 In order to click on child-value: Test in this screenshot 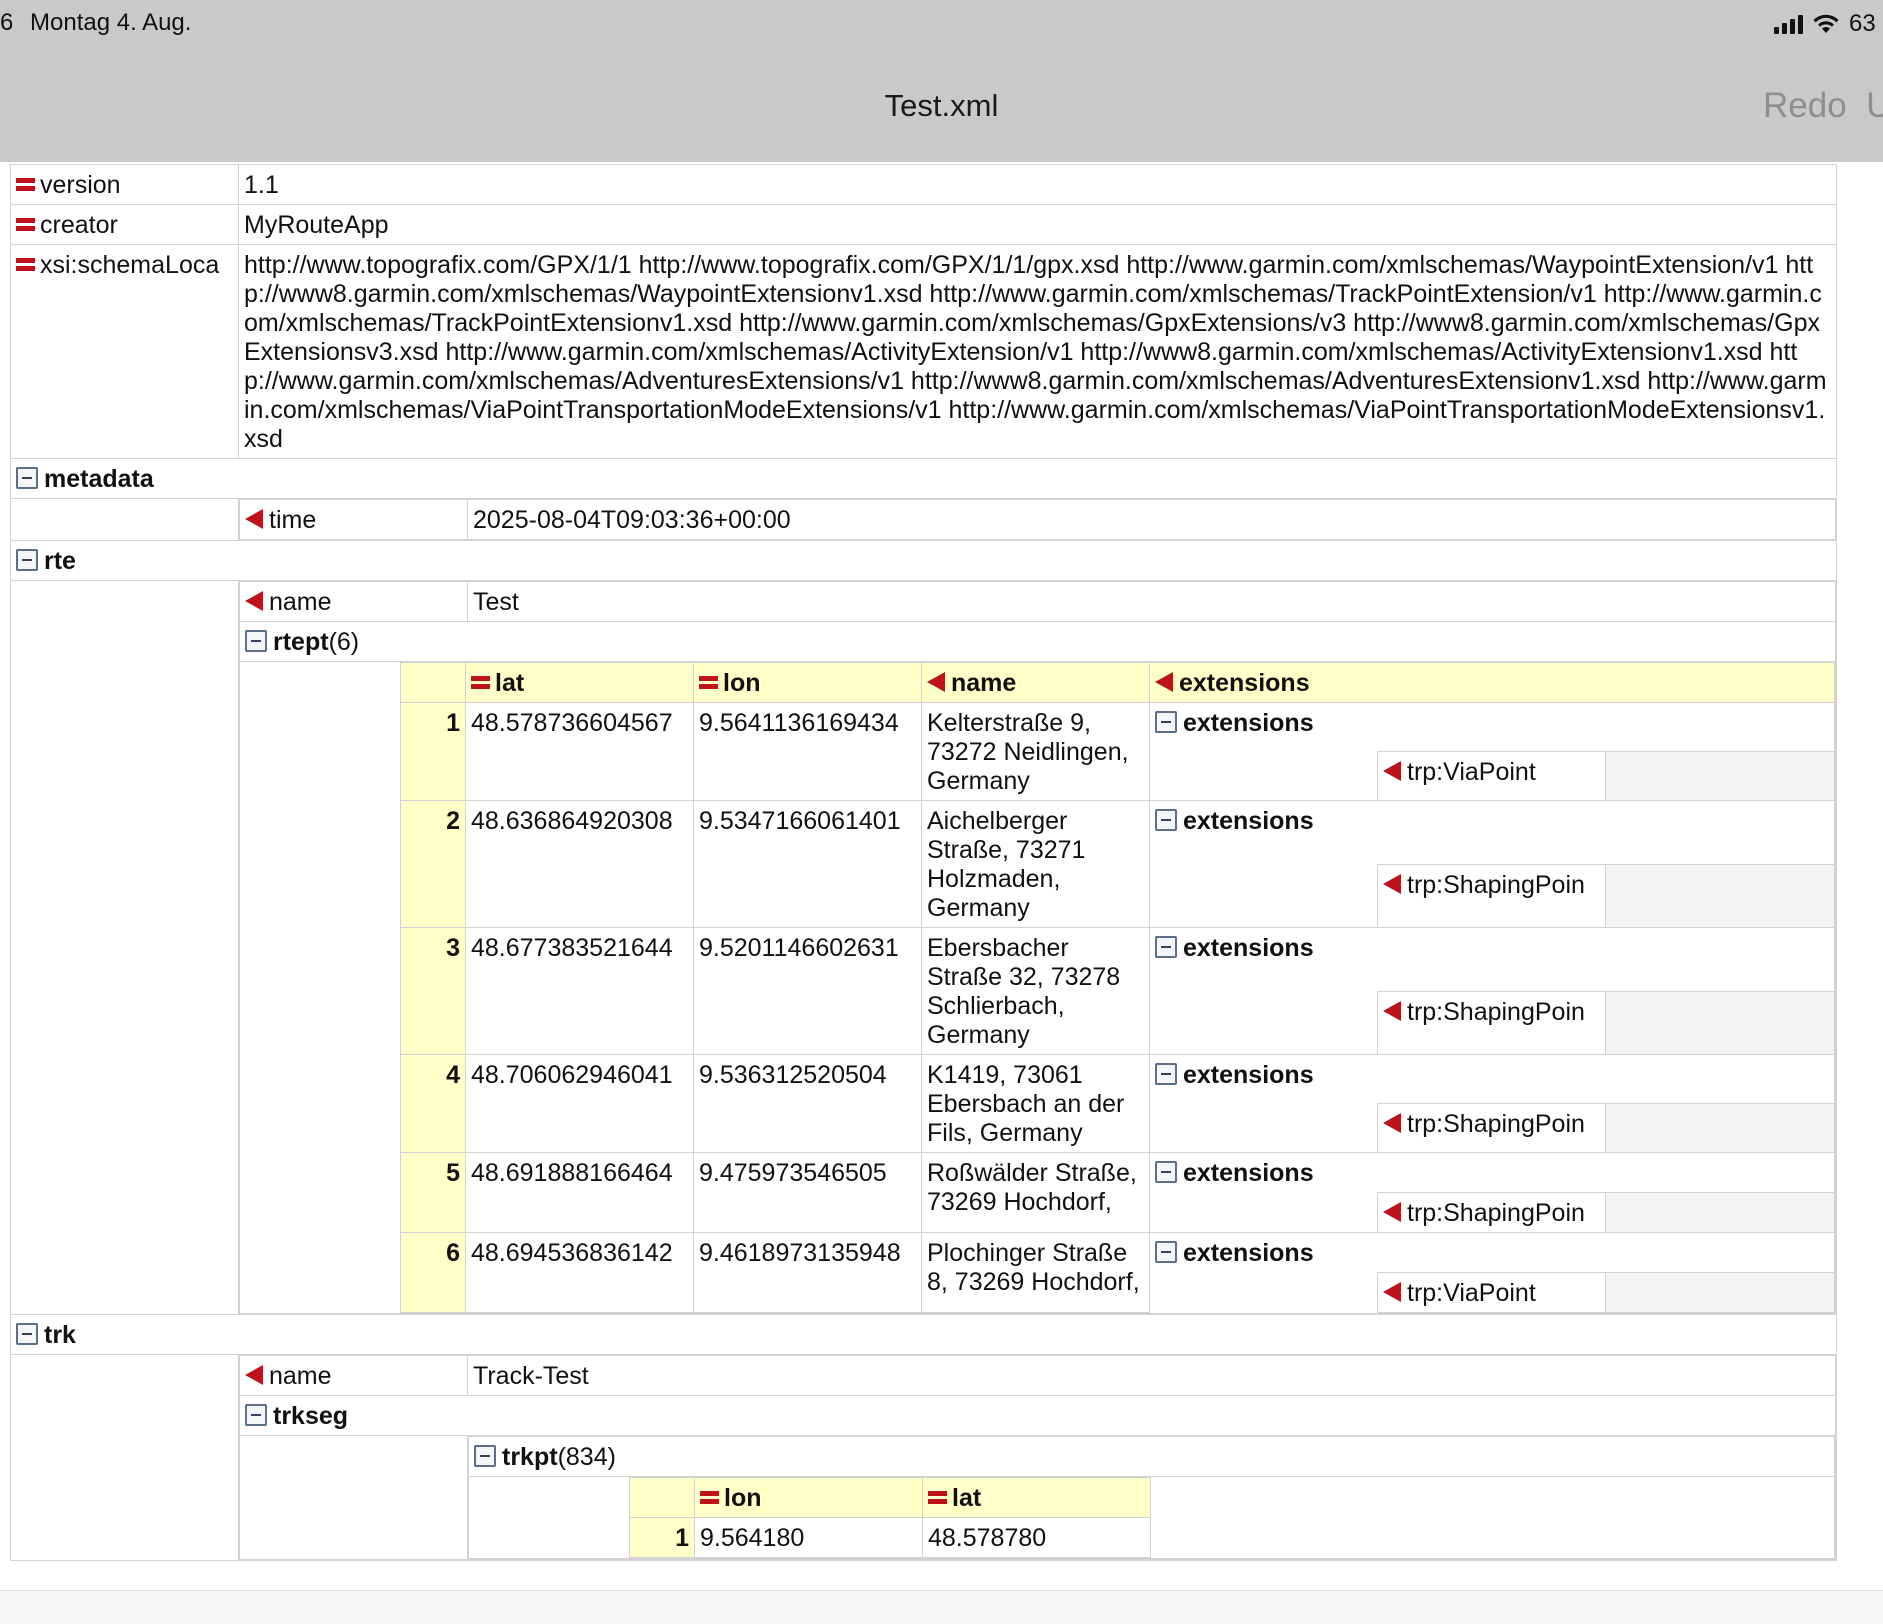, I will do `click(1151, 601)`.